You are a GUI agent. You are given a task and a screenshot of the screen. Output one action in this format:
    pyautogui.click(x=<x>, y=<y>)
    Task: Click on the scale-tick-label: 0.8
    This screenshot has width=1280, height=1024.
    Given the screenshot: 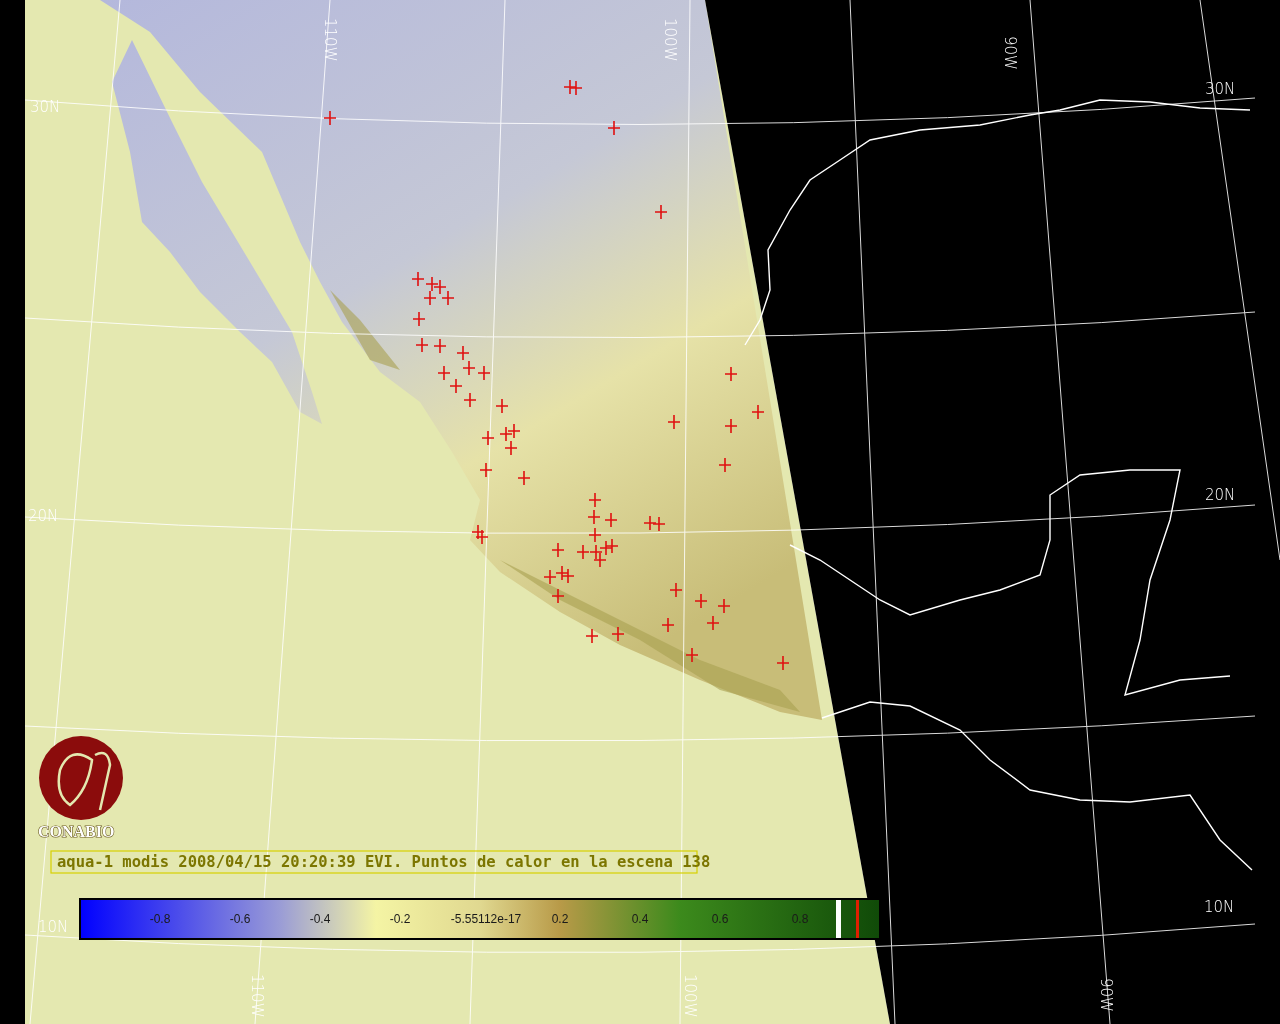 What is the action you would take?
    pyautogui.click(x=800, y=919)
    